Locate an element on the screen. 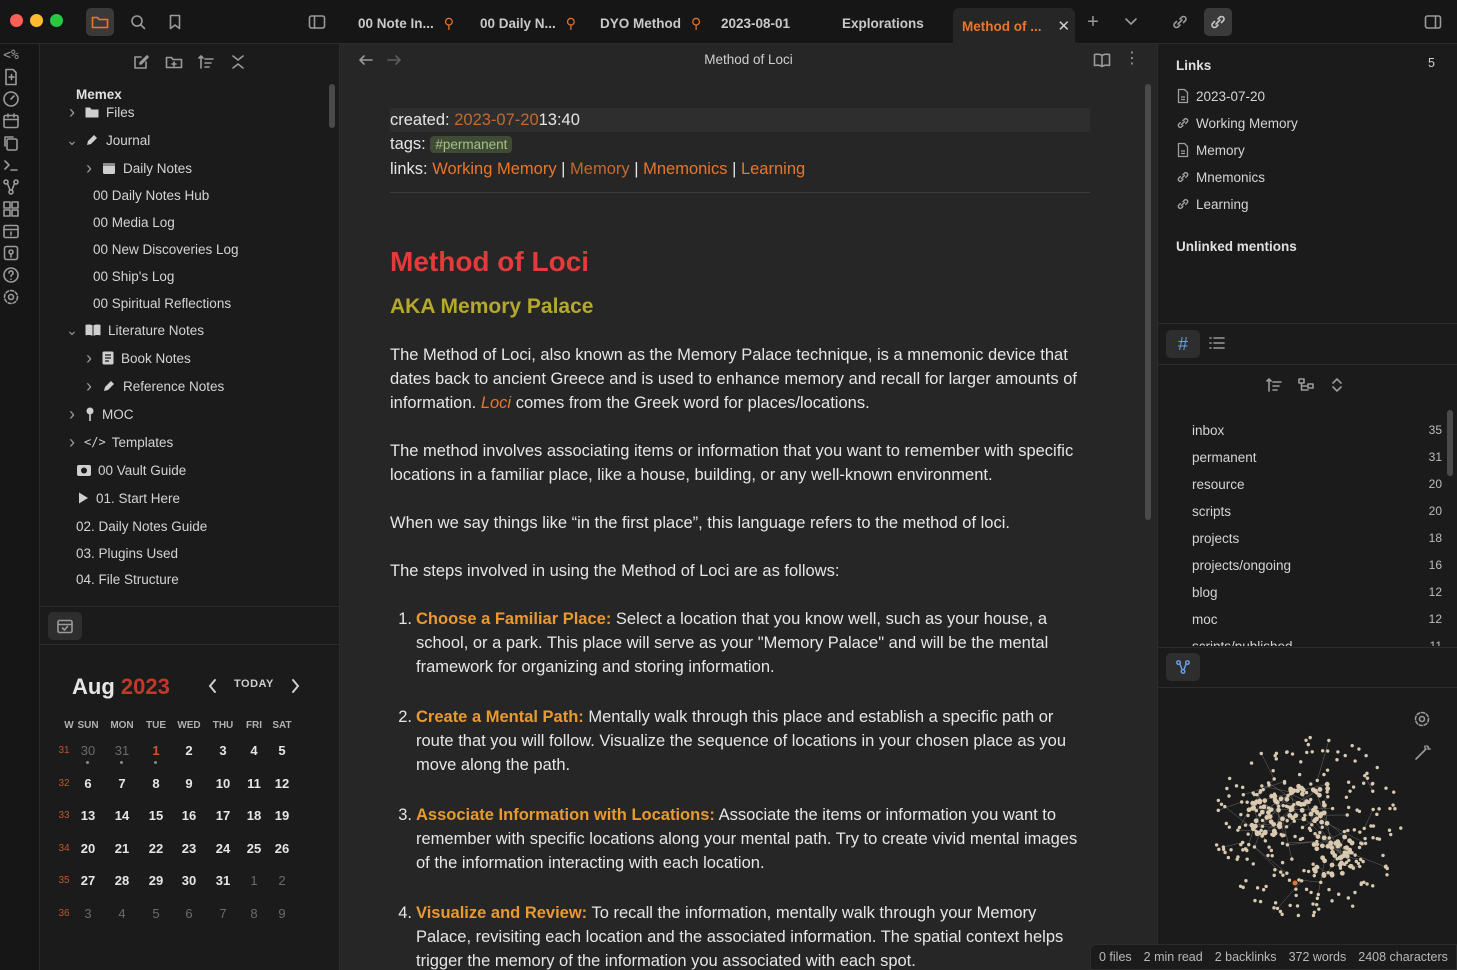 The height and width of the screenshot is (970, 1457). settings-icon is located at coordinates (11, 297).